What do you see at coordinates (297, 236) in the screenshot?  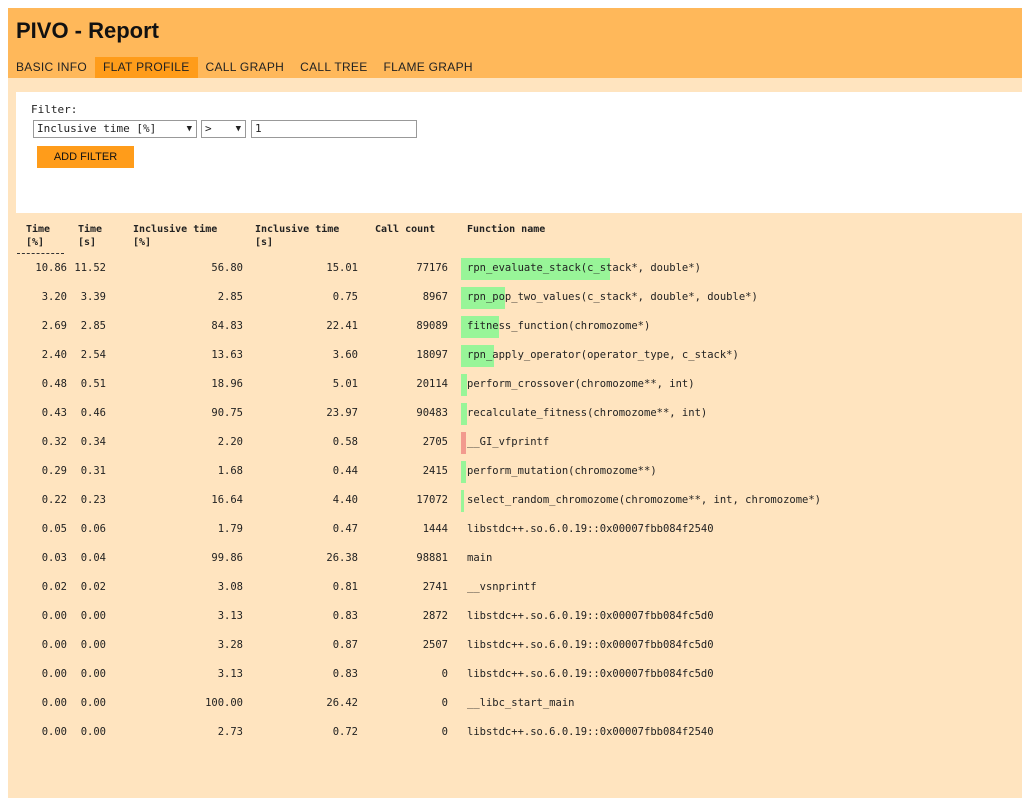 I see `header-inclusive-s: Inclusive time [s]` at bounding box center [297, 236].